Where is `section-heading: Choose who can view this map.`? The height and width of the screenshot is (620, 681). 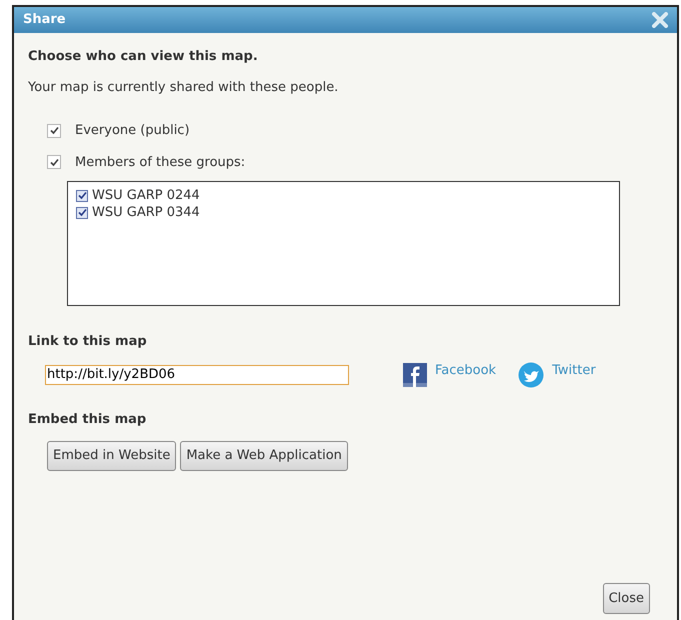 section-heading: Choose who can view this map. is located at coordinates (143, 57).